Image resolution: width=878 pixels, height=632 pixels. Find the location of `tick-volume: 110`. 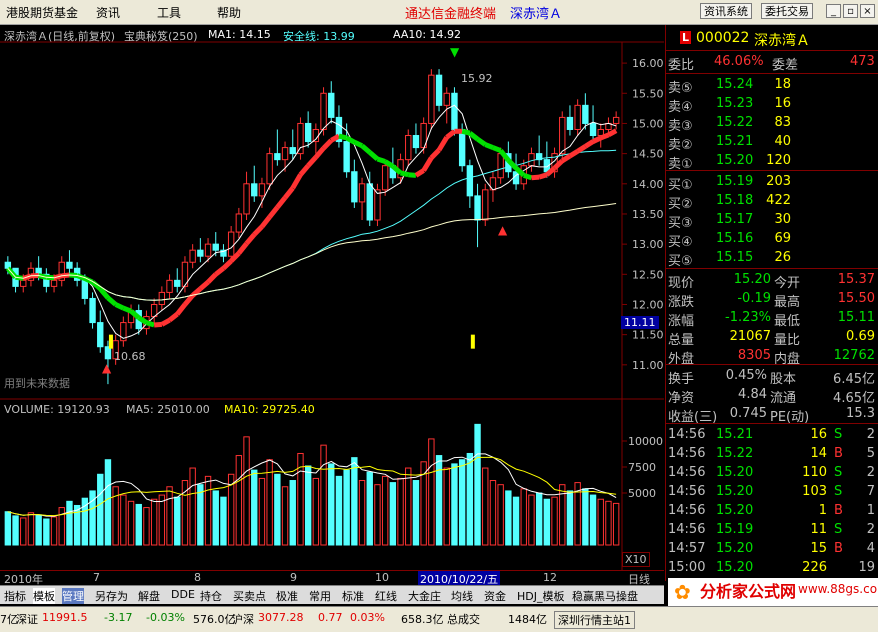

tick-volume: 110 is located at coordinates (814, 472).